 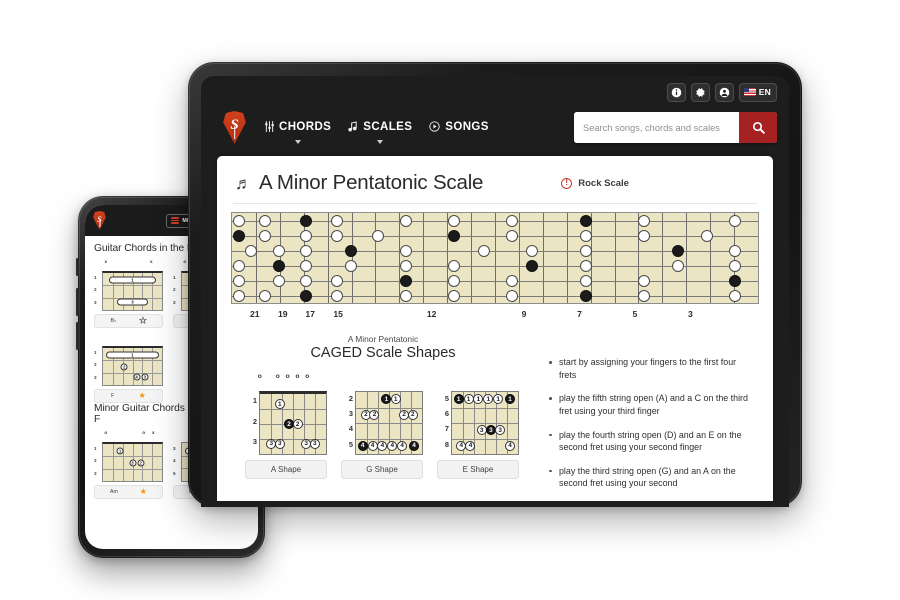 What do you see at coordinates (757, 92) in the screenshot?
I see `language-button: EN` at bounding box center [757, 92].